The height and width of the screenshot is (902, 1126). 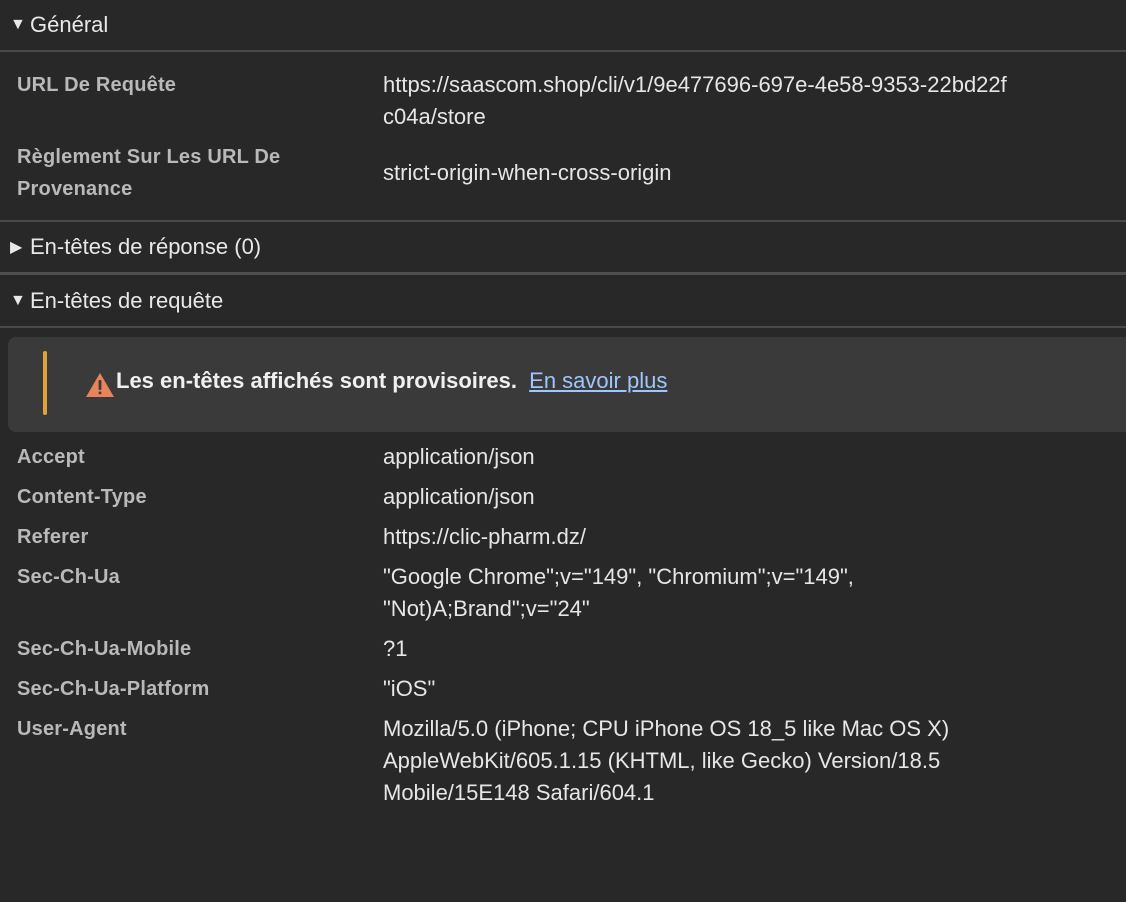 What do you see at coordinates (127, 300) in the screenshot?
I see `section-title: En-têtes de requête` at bounding box center [127, 300].